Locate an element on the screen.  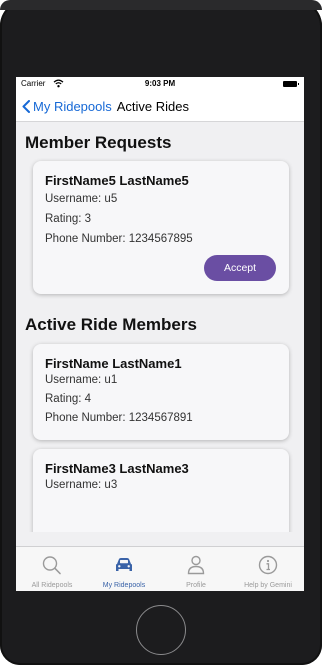
page-title: Active Rides is located at coordinates (153, 106).